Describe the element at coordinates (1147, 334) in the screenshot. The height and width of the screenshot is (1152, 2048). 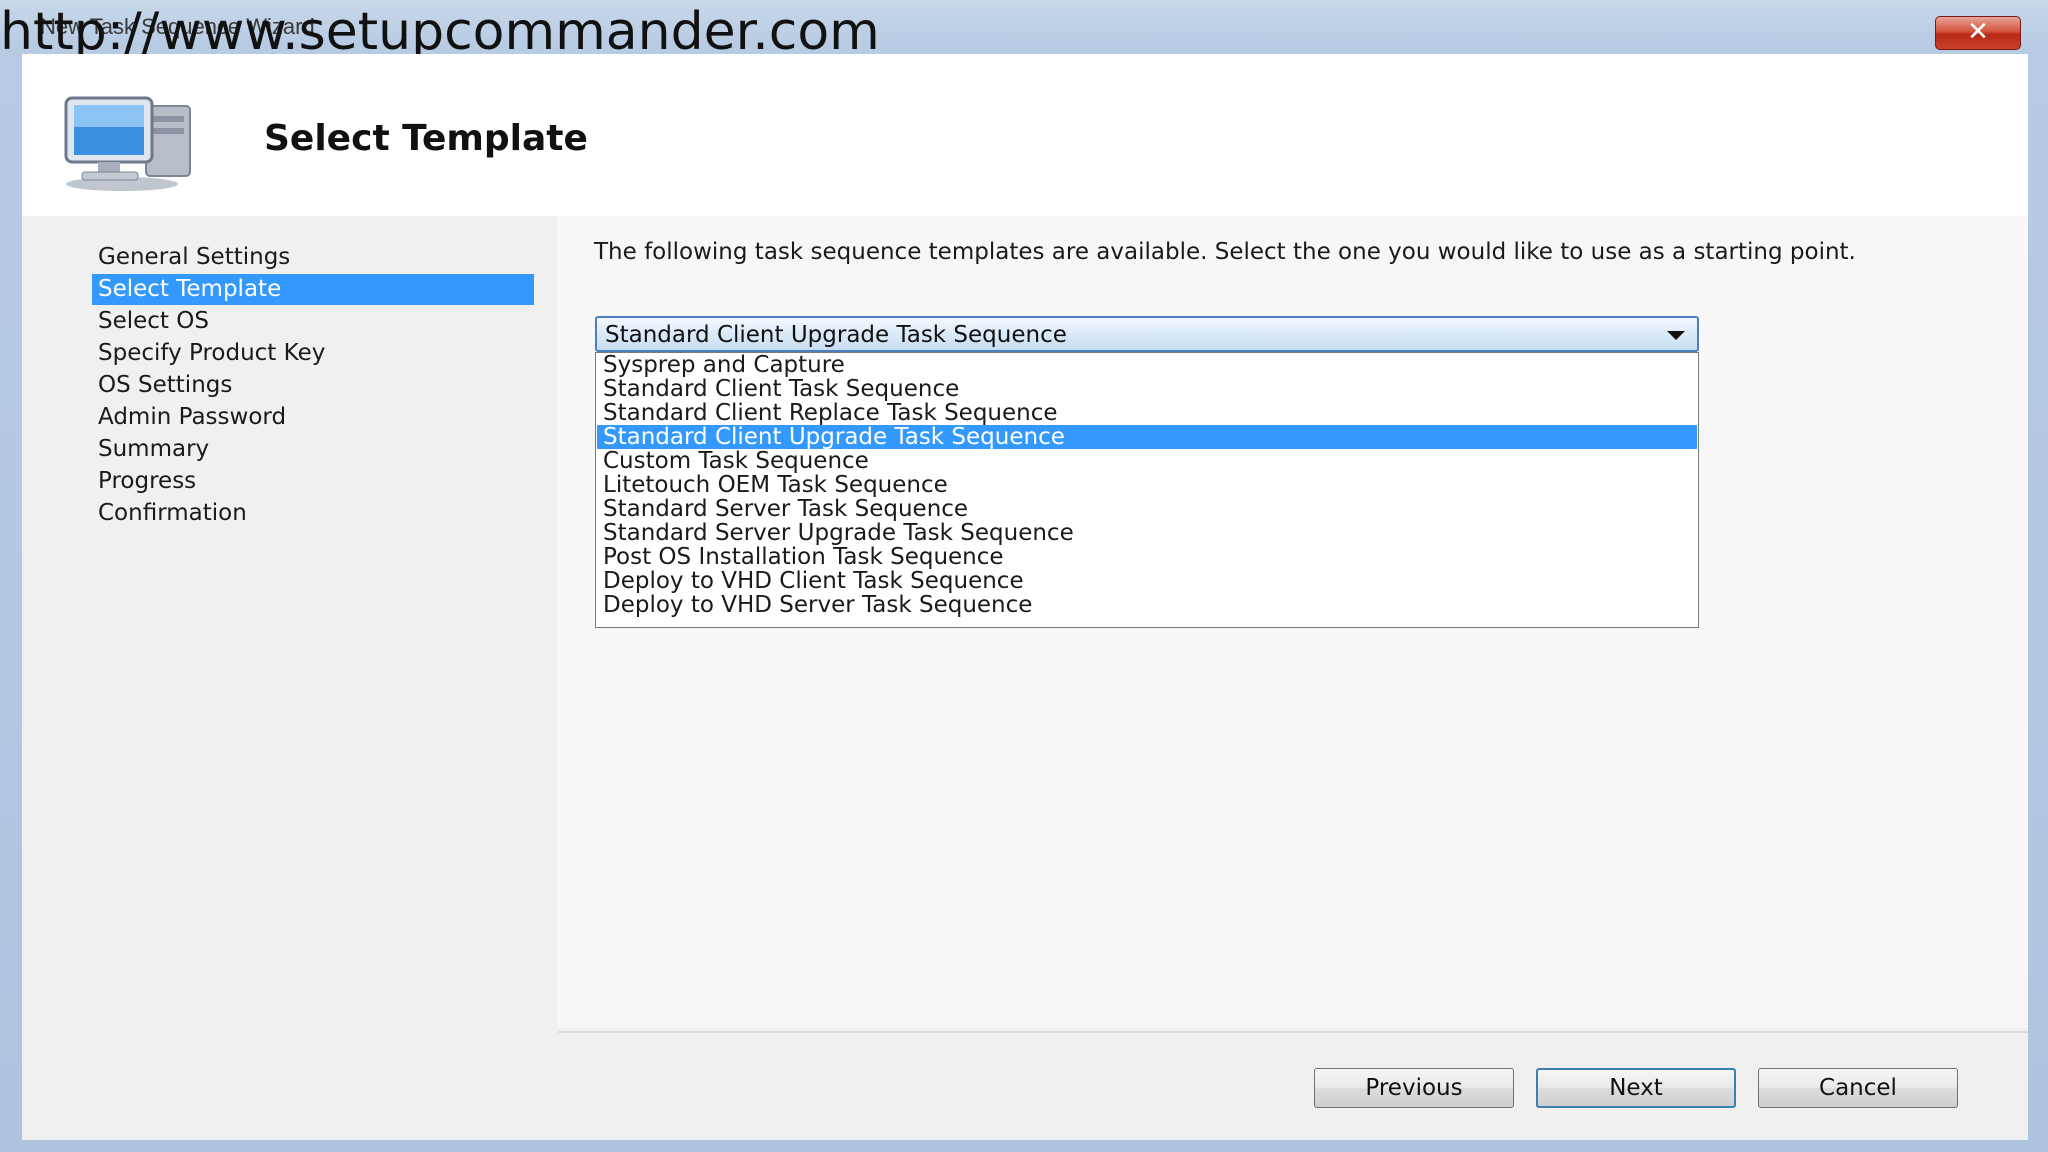
I see `template-dropdown: Standard Client Upgrade Task Sequence` at that location.